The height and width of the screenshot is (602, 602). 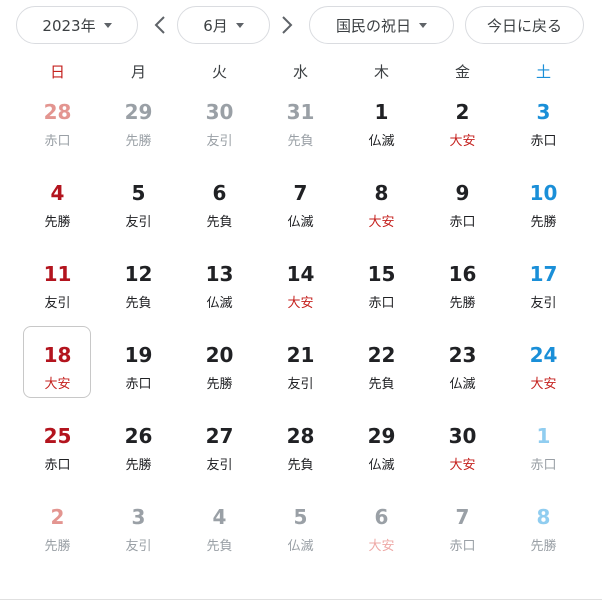 What do you see at coordinates (57, 369) in the screenshot?
I see `day-cell-today: 18 大安` at bounding box center [57, 369].